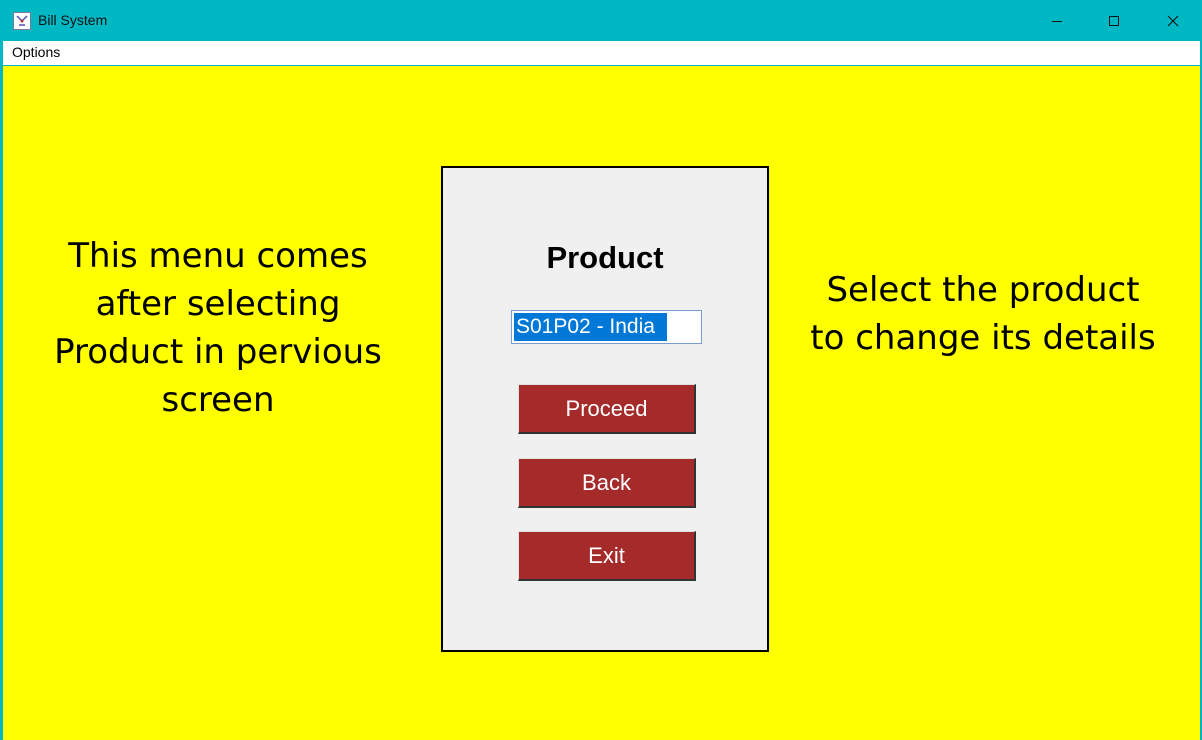 The height and width of the screenshot is (740, 1202). I want to click on product-select-value: S01P02 - India, so click(590, 327).